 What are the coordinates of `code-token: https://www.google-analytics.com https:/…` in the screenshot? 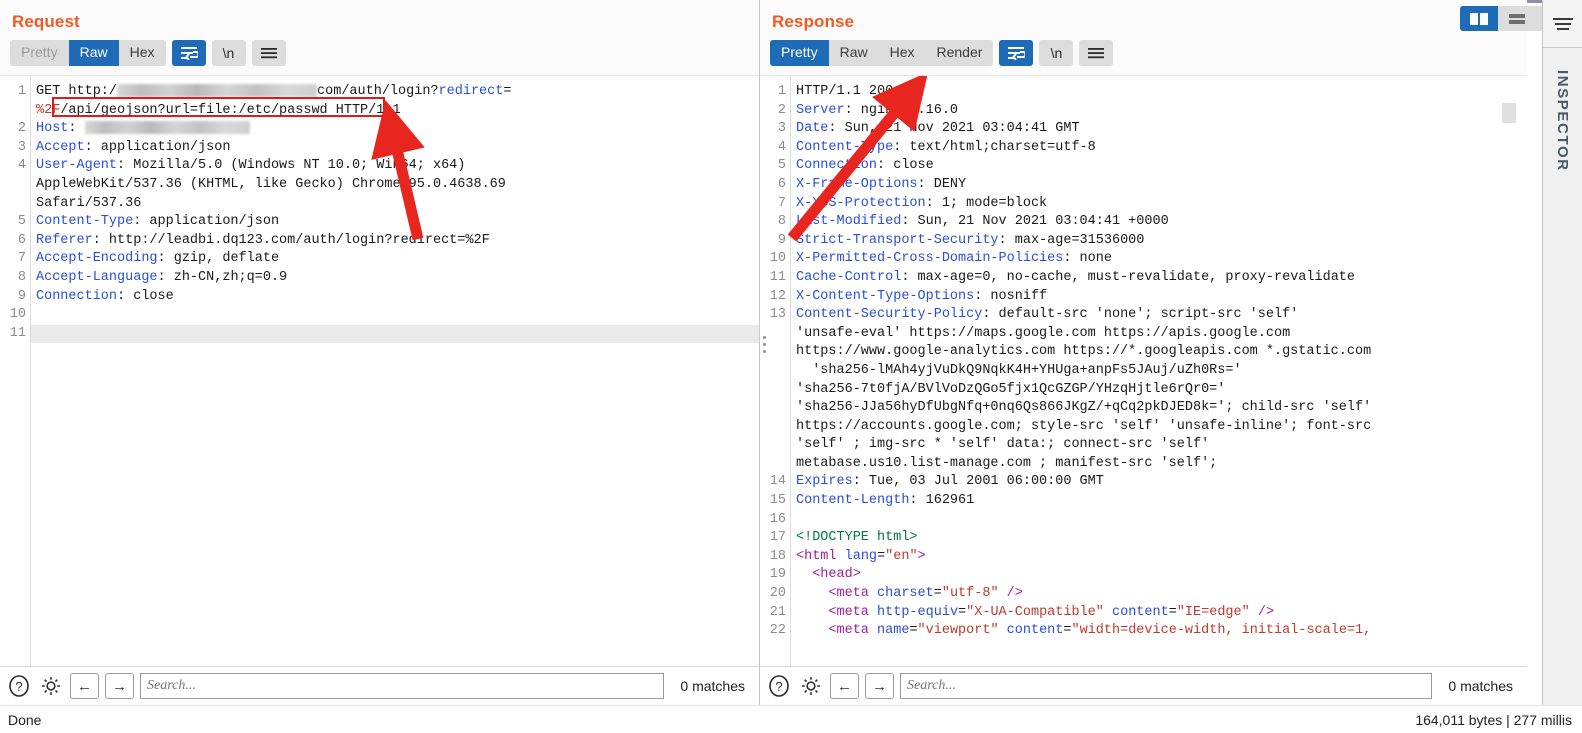 It's located at (1084, 352).